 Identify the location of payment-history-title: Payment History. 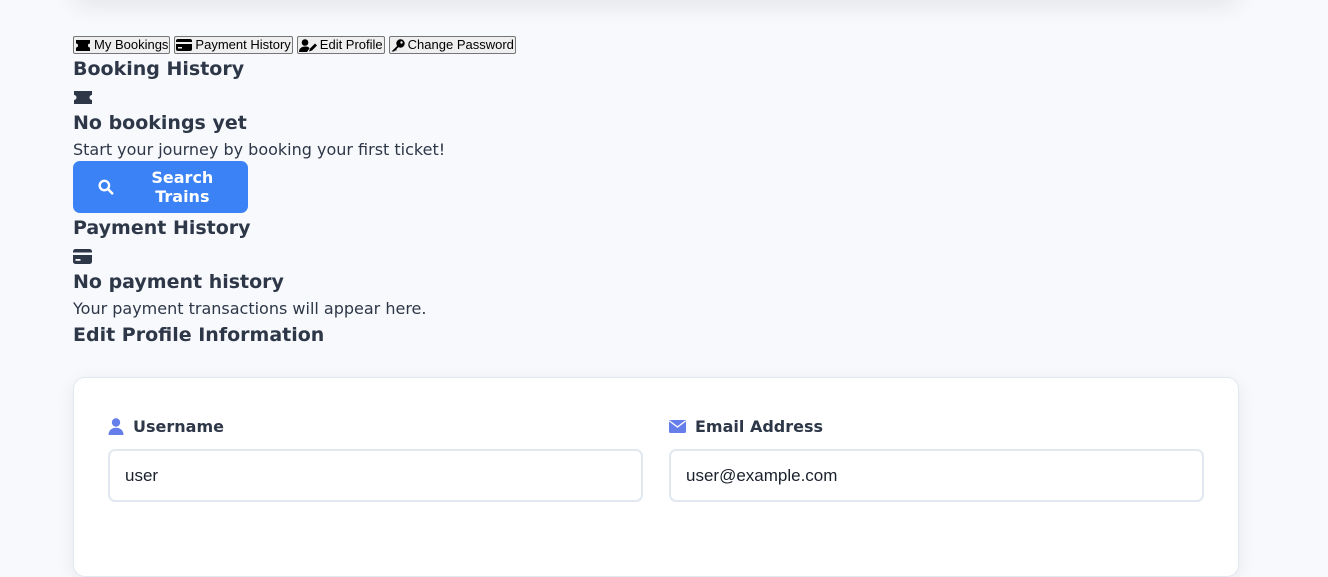
(162, 228).